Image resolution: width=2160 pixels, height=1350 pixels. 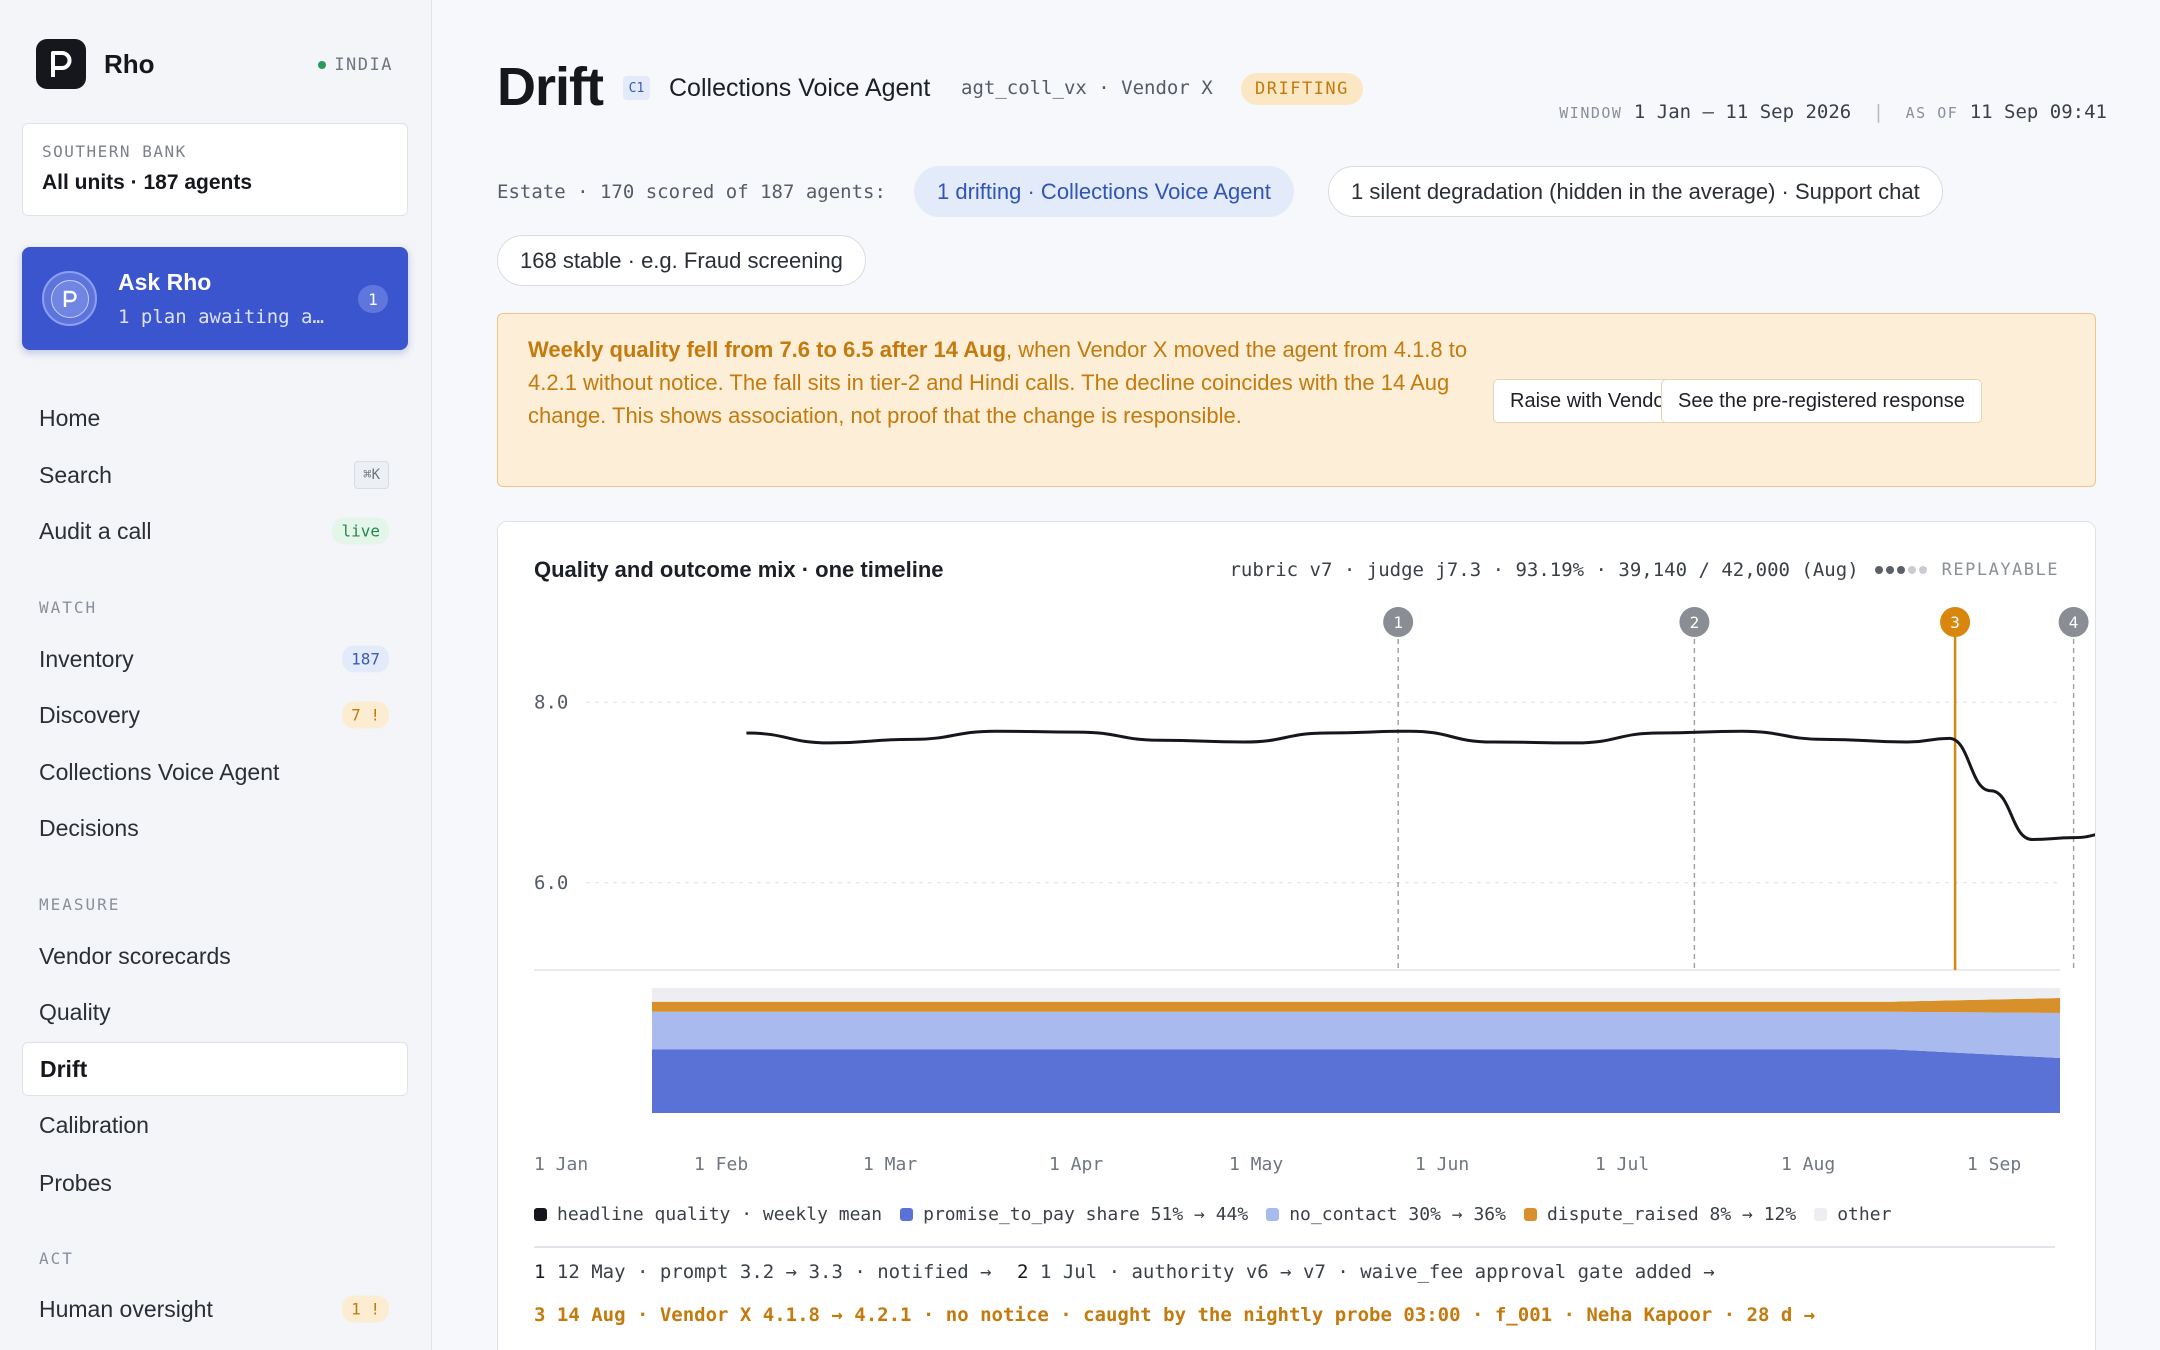 What do you see at coordinates (322, 65) in the screenshot?
I see `status-dot-icon` at bounding box center [322, 65].